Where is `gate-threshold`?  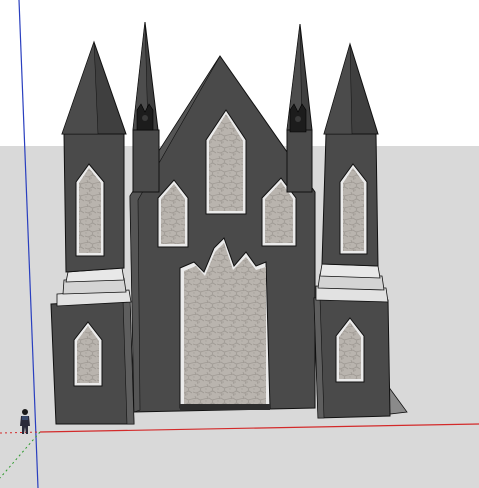
gate-threshold is located at coordinates (225, 407).